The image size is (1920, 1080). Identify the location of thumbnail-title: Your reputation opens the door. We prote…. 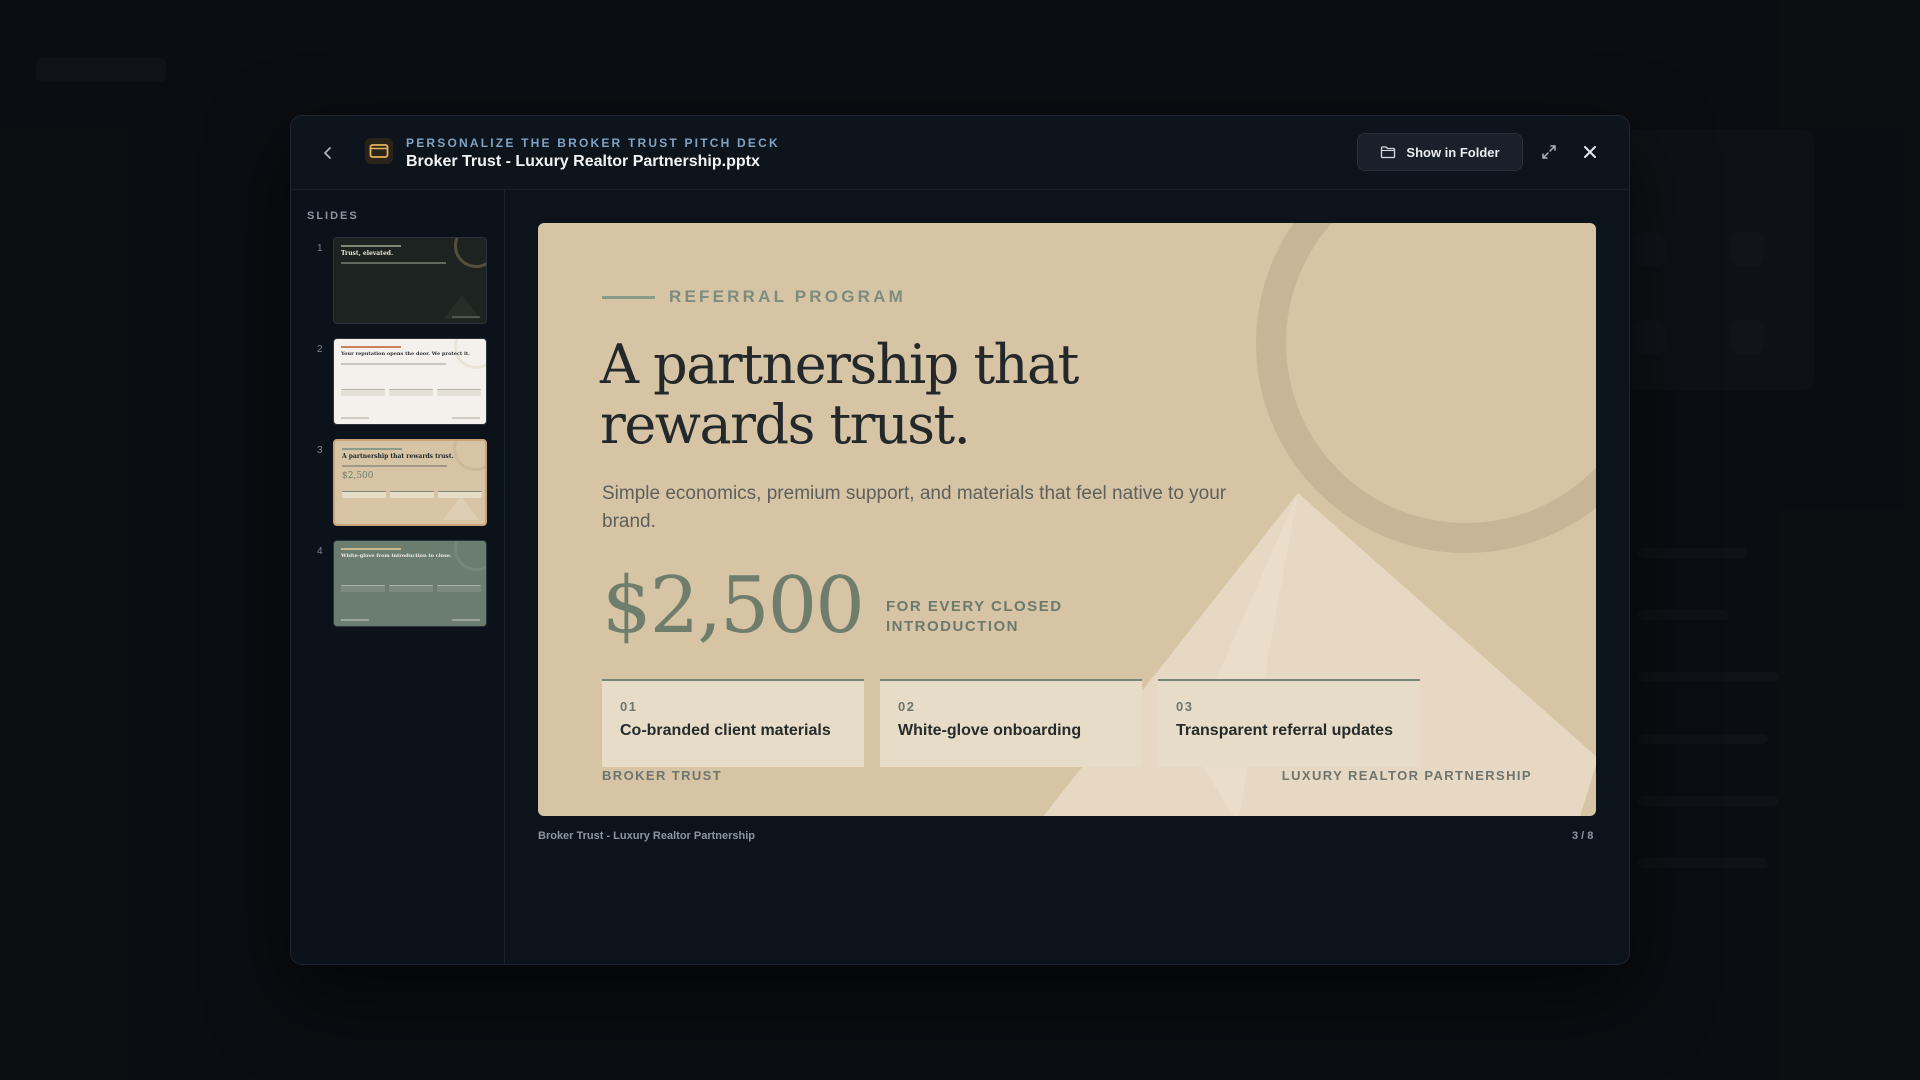
(405, 354).